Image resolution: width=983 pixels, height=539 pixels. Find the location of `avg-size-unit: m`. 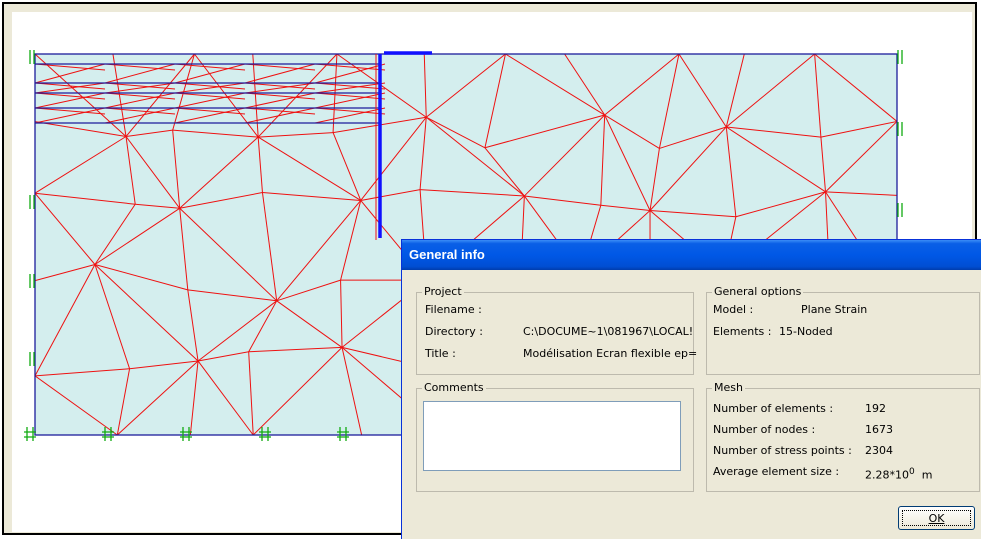

avg-size-unit: m is located at coordinates (927, 475).